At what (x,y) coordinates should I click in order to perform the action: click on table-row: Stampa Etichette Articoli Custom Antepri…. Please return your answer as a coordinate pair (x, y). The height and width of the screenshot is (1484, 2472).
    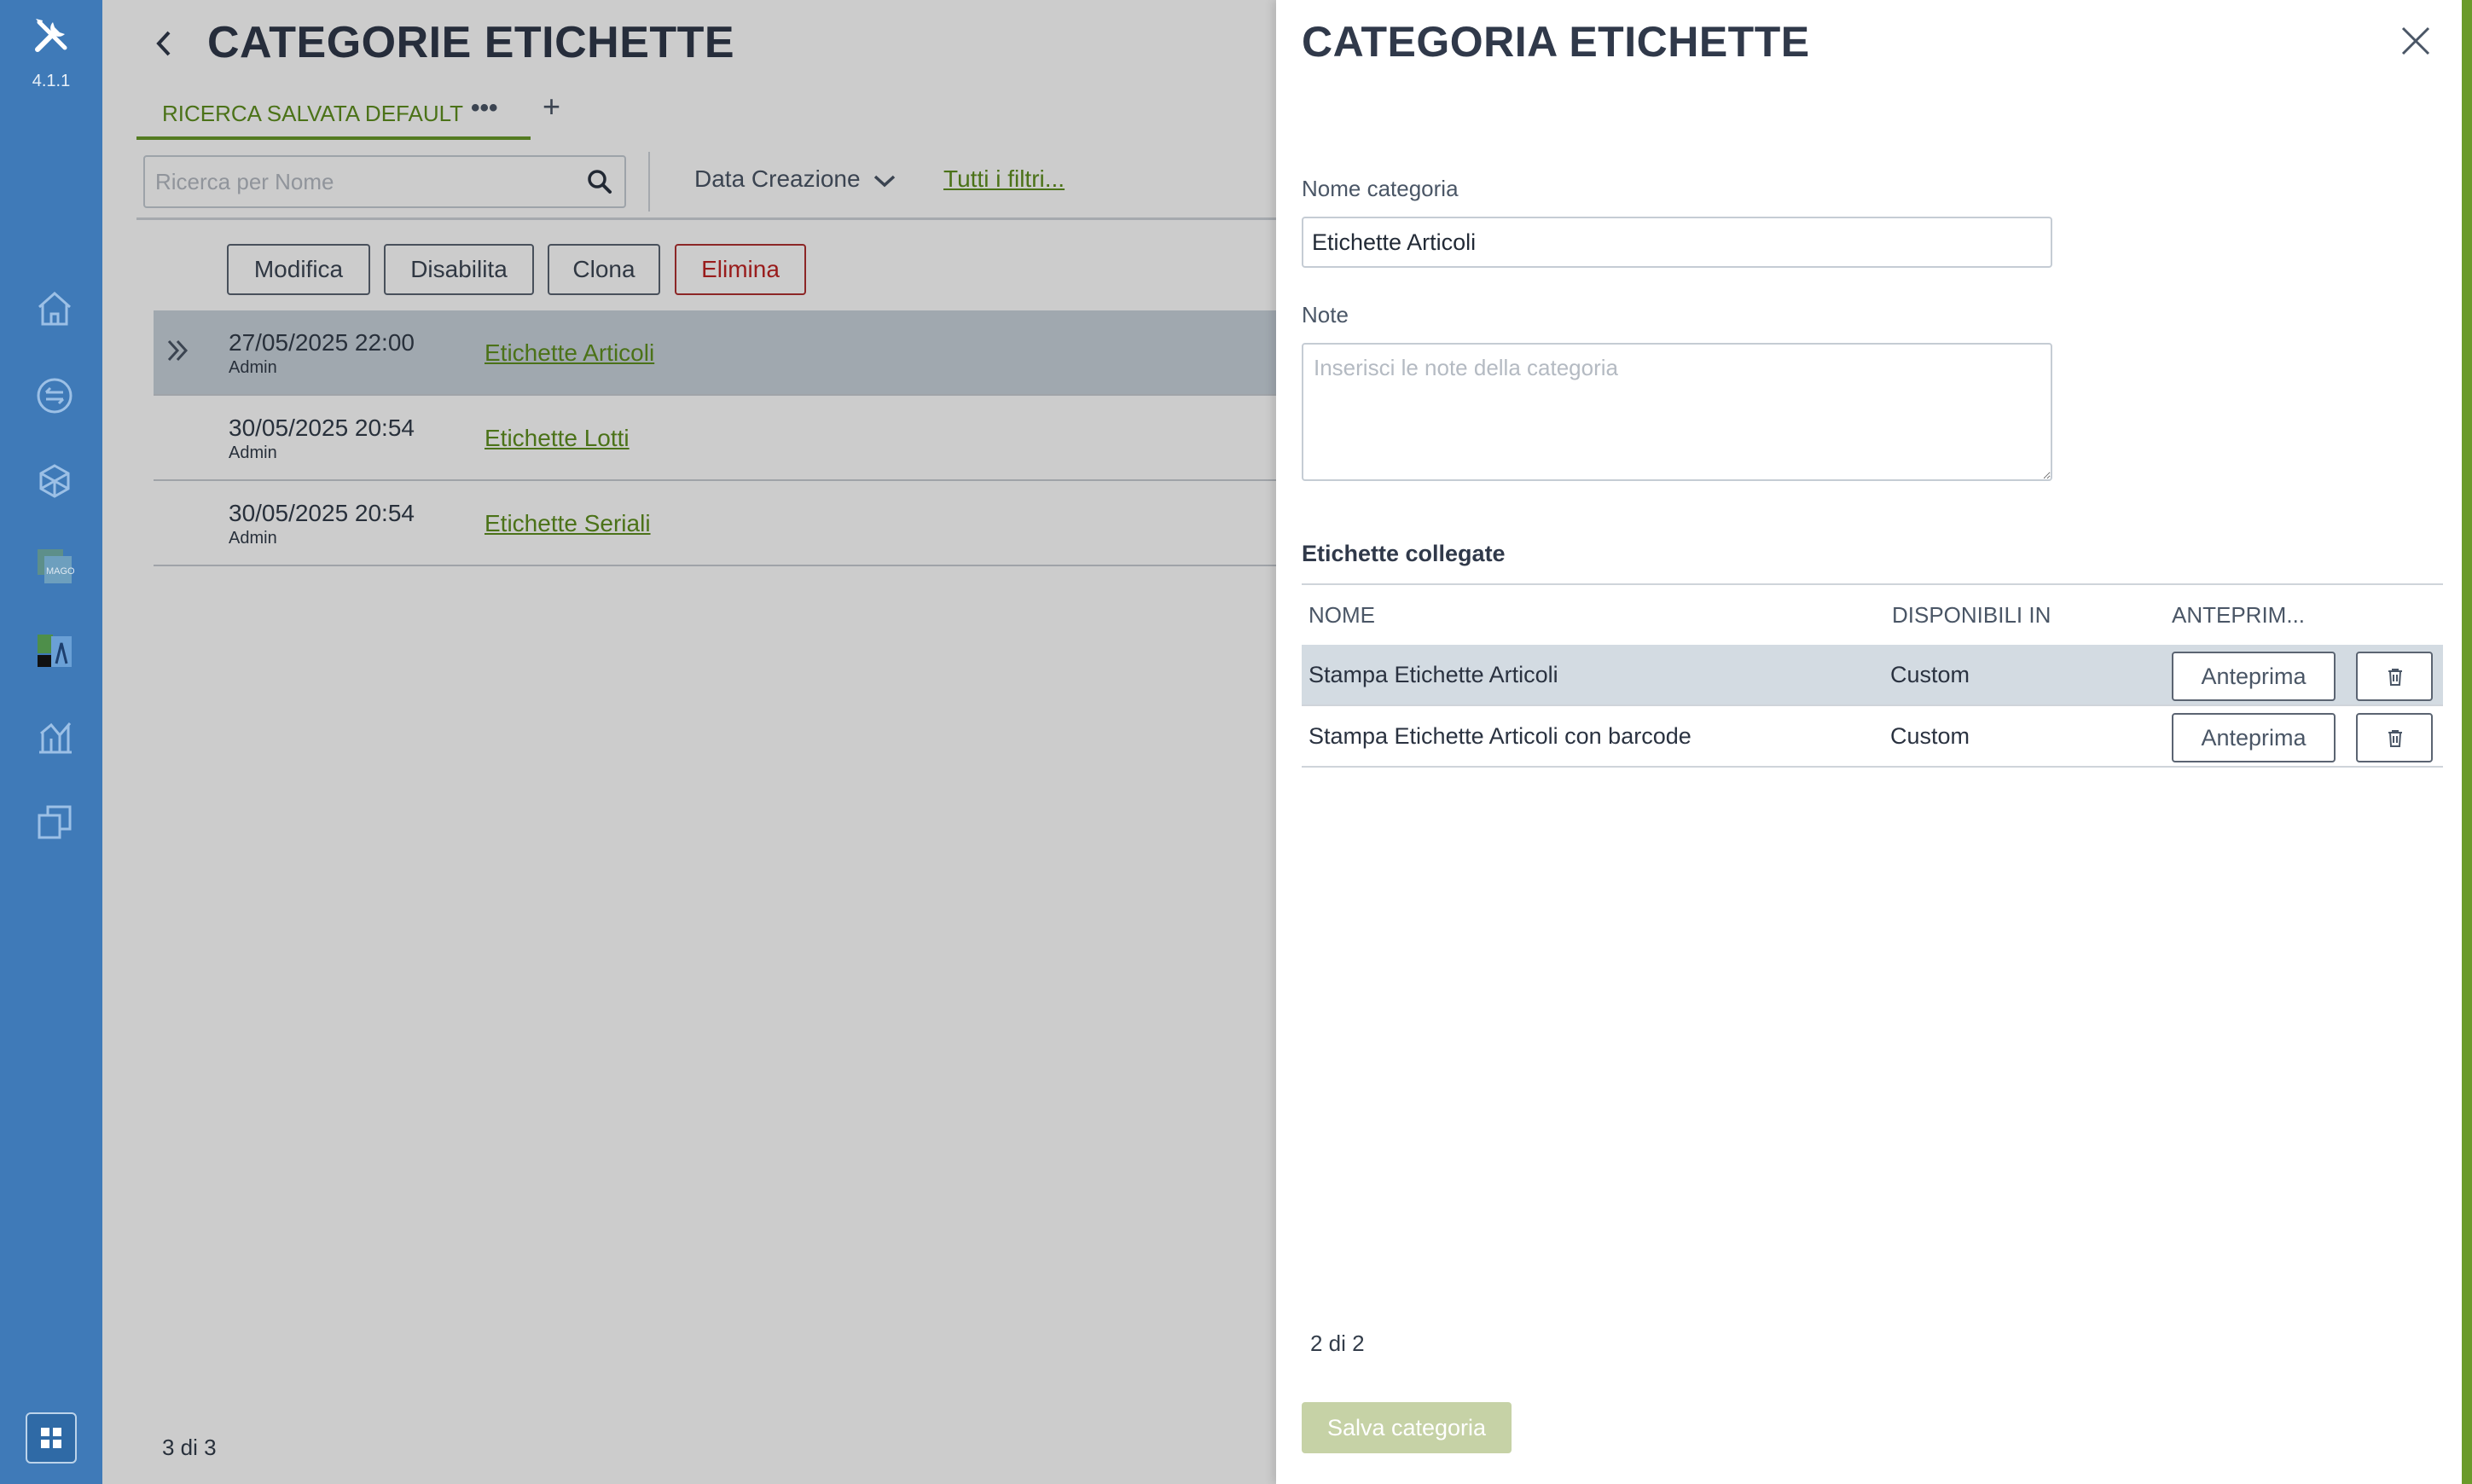
    Looking at the image, I should click on (1873, 675).